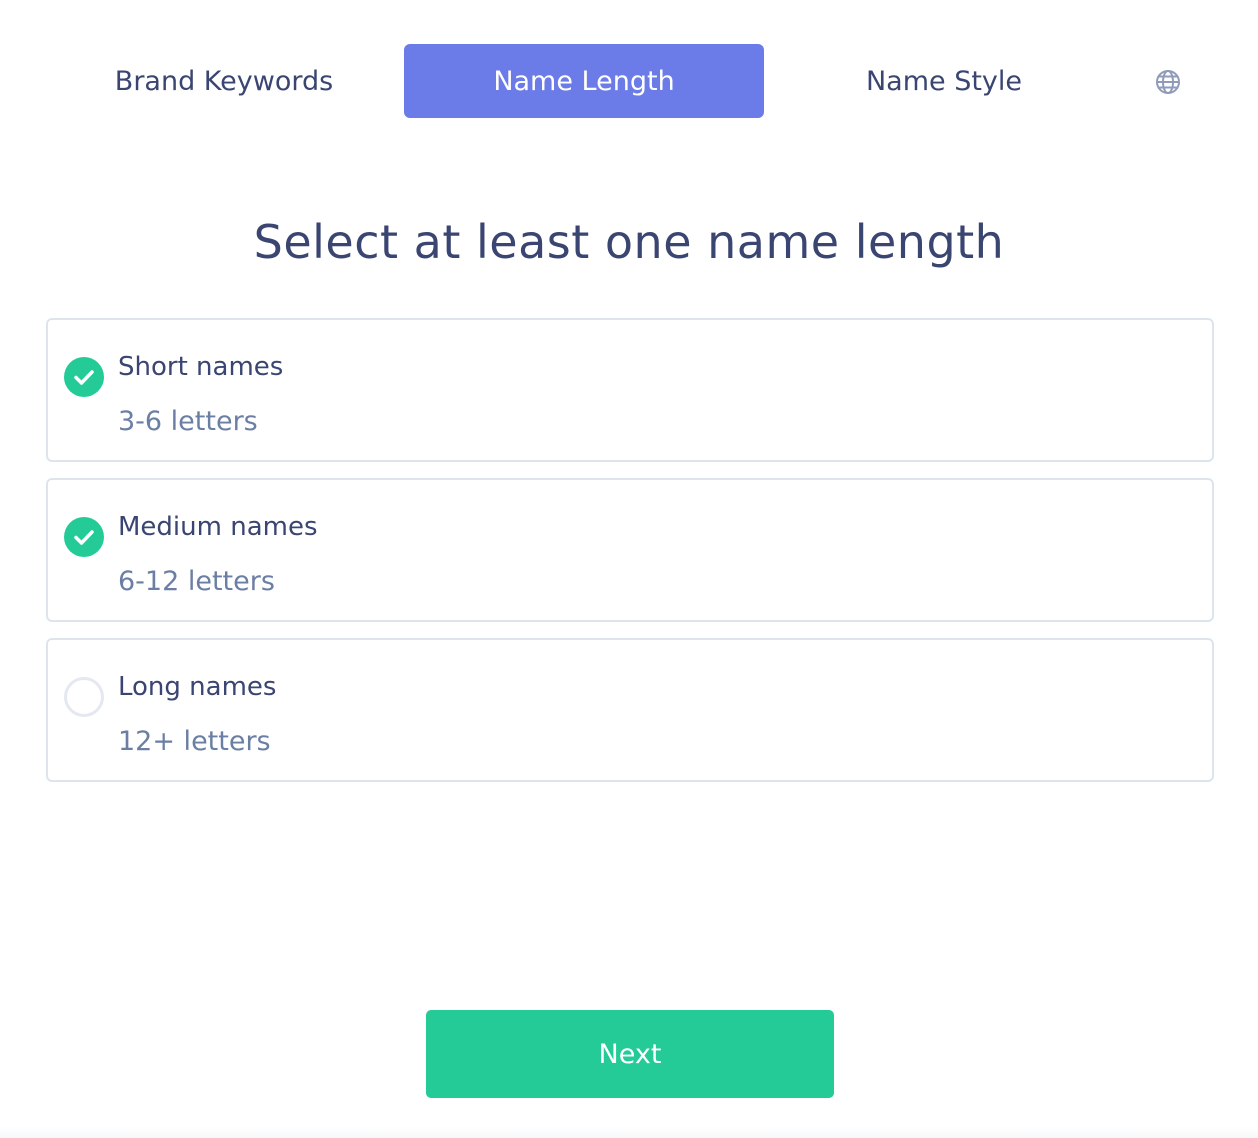 The height and width of the screenshot is (1138, 1258). I want to click on tab-brand-keywords: Brand Keywords, so click(224, 81).